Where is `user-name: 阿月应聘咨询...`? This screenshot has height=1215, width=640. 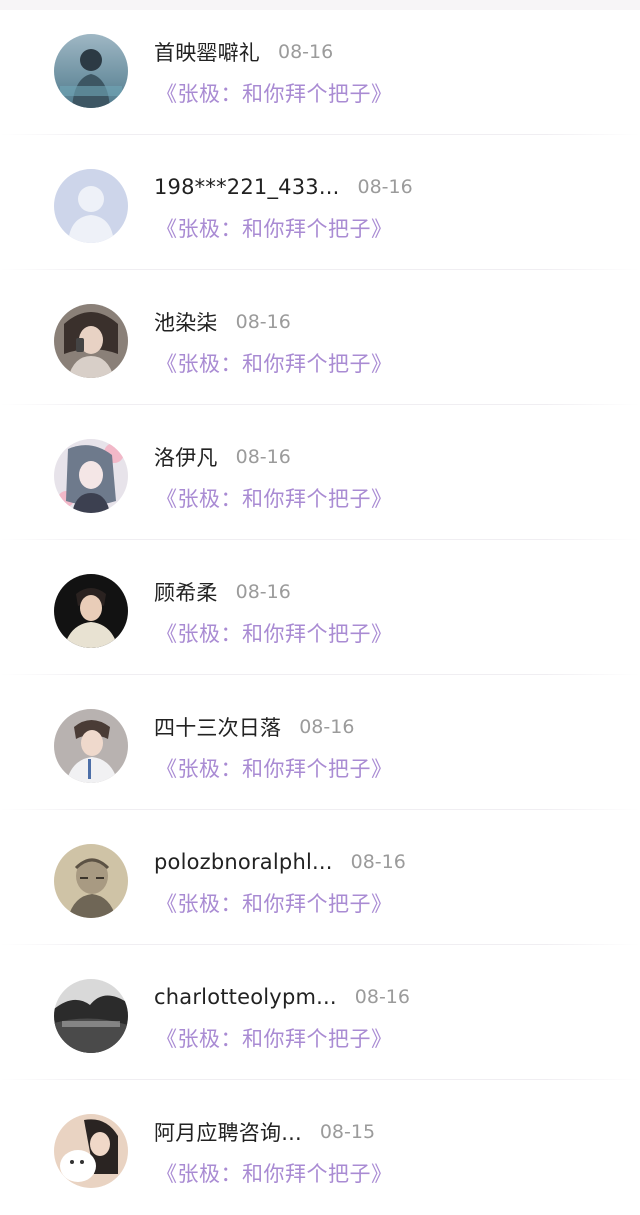 user-name: 阿月应聘咨询... is located at coordinates (228, 1132).